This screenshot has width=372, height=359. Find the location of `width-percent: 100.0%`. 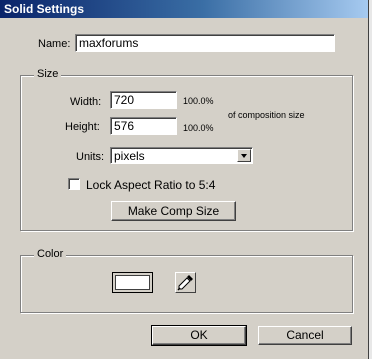

width-percent: 100.0% is located at coordinates (198, 101).